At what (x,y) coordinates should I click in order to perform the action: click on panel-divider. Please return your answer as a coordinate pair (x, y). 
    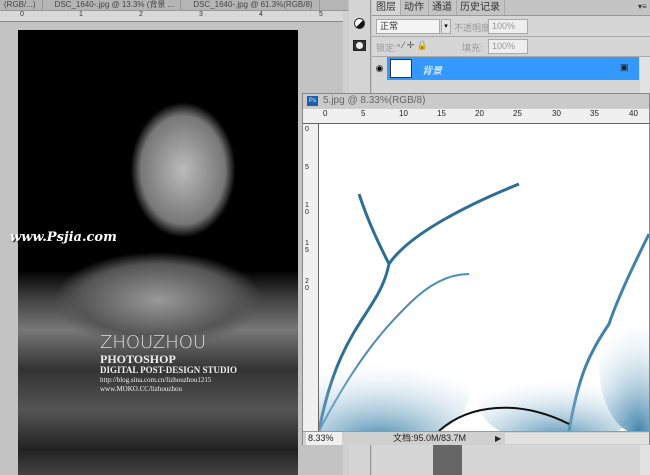
    Looking at the image, I should click on (447, 460).